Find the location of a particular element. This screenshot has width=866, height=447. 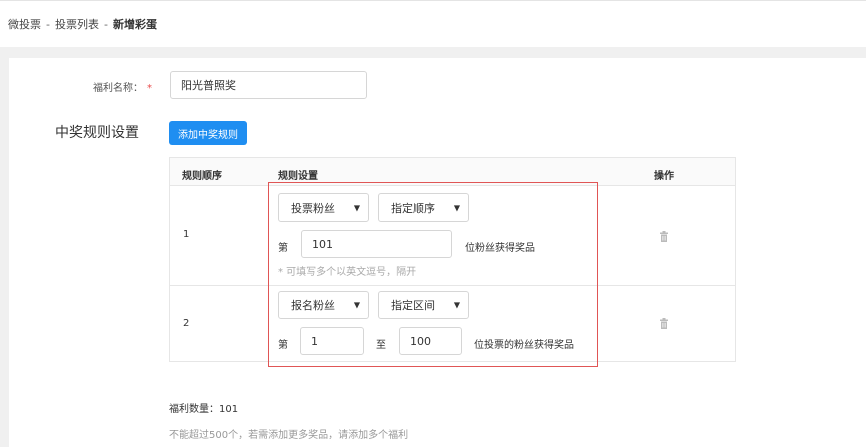

mode-value: 指定区间 is located at coordinates (413, 305).